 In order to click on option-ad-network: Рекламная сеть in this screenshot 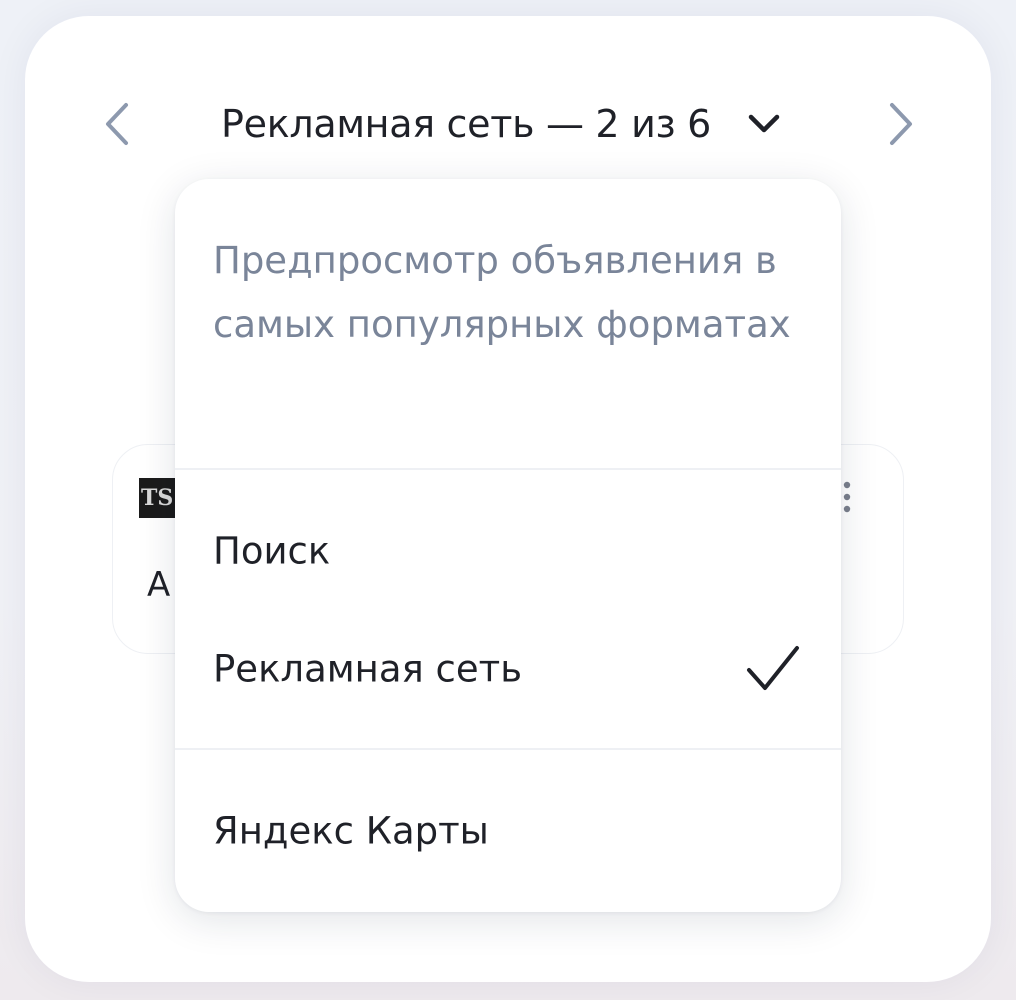, I will do `click(508, 669)`.